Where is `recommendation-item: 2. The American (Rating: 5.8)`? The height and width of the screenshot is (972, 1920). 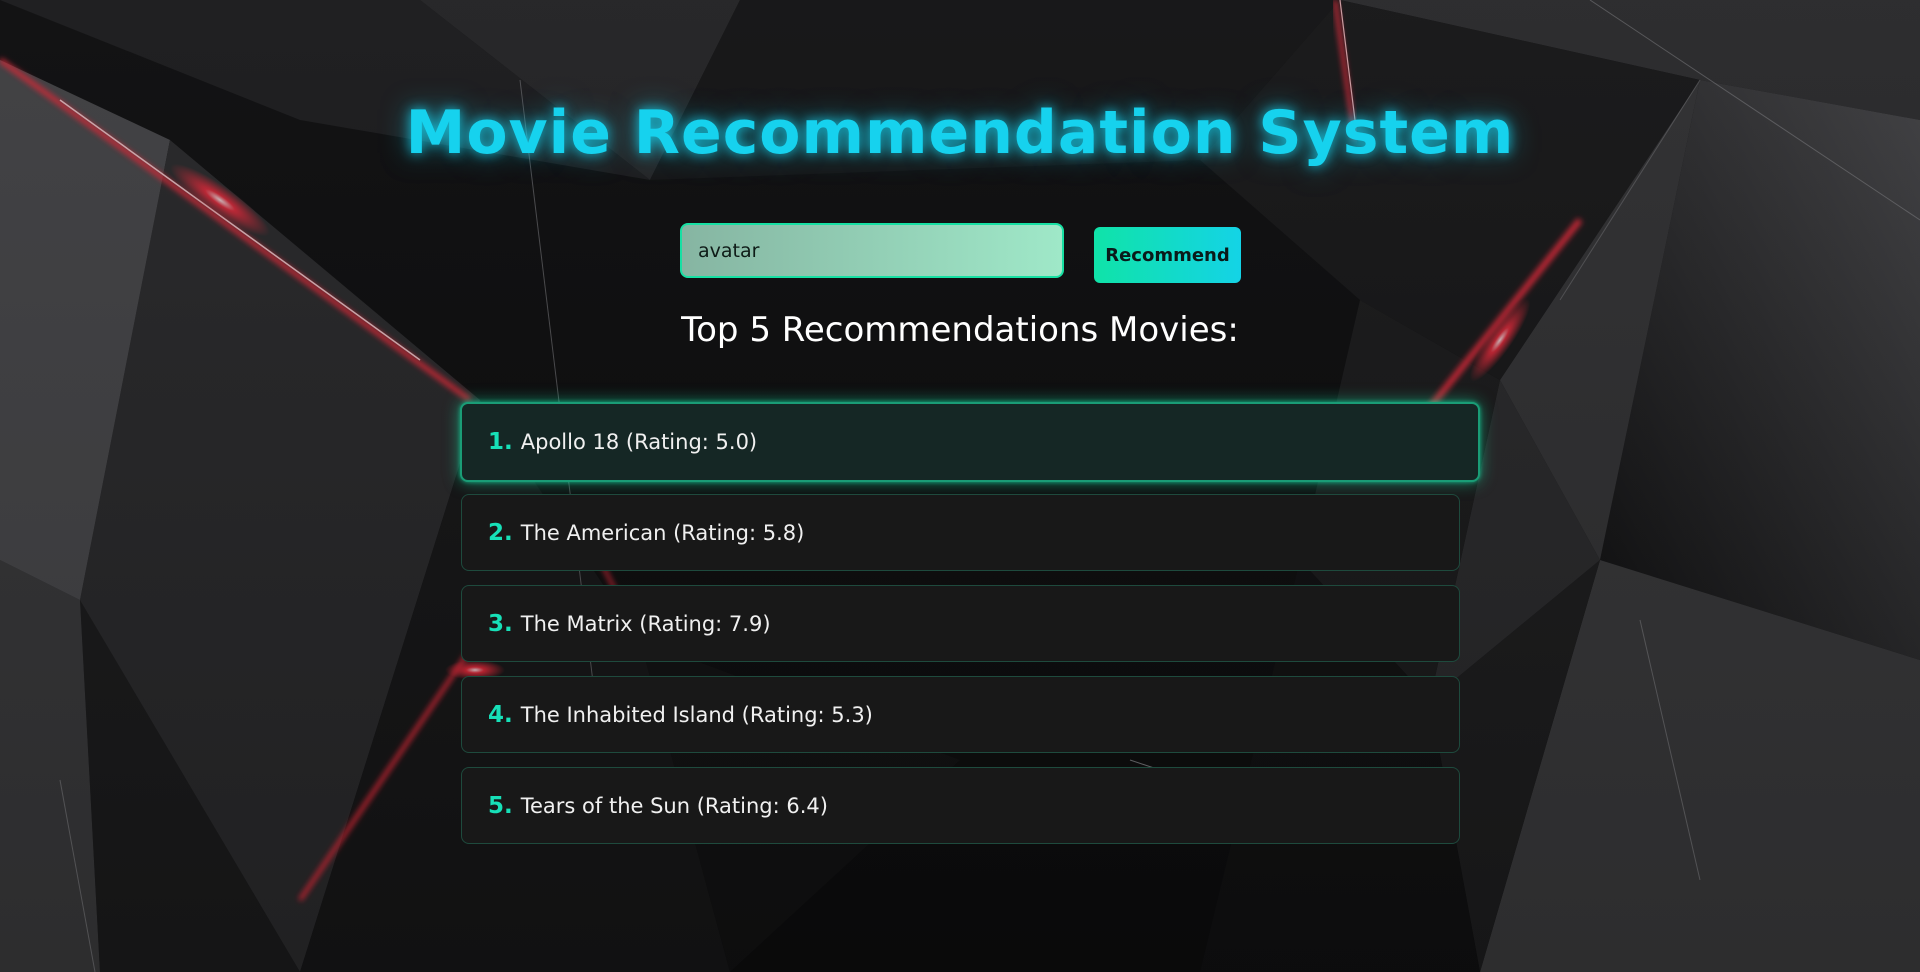 recommendation-item: 2. The American (Rating: 5.8) is located at coordinates (960, 532).